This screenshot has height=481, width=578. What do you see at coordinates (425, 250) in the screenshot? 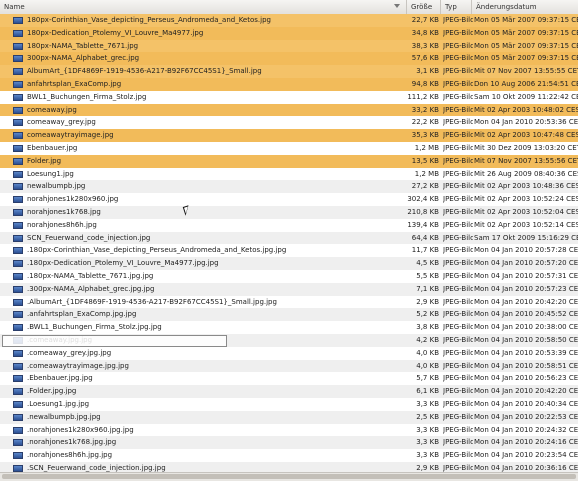
I see `file-size: 11,7 KB` at bounding box center [425, 250].